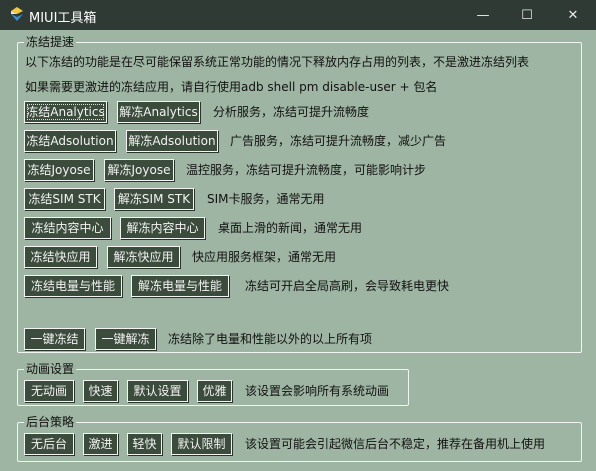  Describe the element at coordinates (270, 339) in the screenshot. I see `one-key-note: 冻结除了电量和性能以外的以上所有项` at that location.